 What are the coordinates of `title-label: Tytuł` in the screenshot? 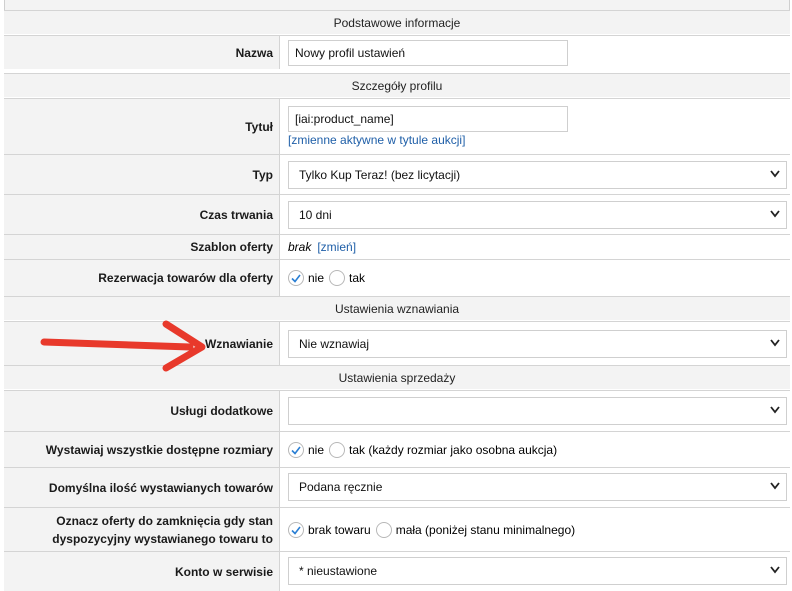 It's located at (142, 126).